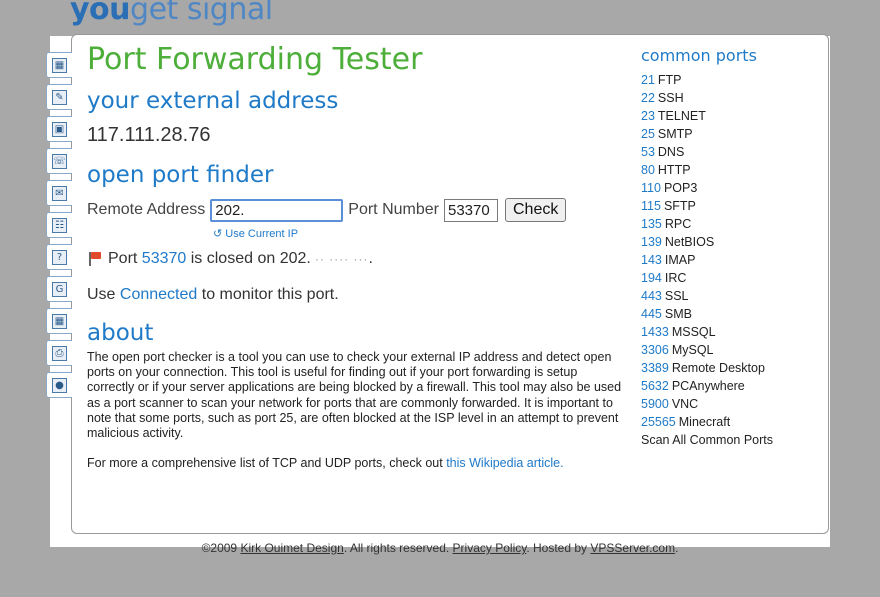 Image resolution: width=880 pixels, height=597 pixels. Describe the element at coordinates (677, 548) in the screenshot. I see `footer-end: .` at that location.